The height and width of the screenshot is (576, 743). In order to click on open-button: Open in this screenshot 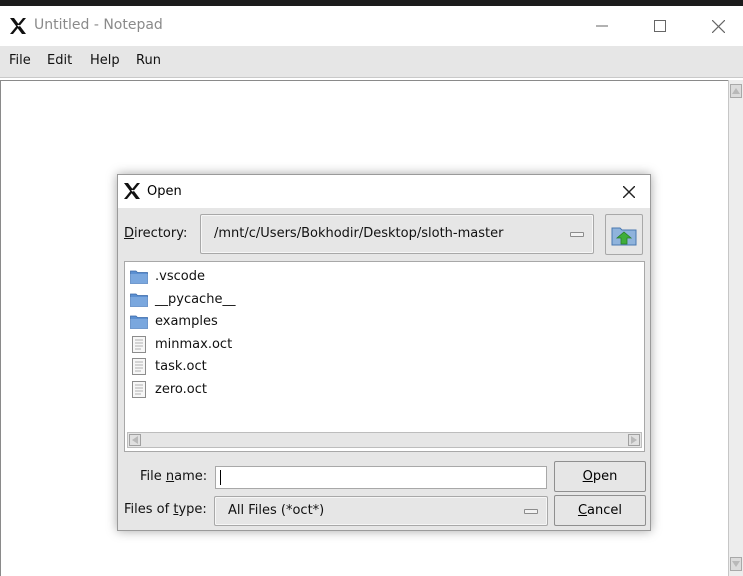, I will do `click(600, 476)`.